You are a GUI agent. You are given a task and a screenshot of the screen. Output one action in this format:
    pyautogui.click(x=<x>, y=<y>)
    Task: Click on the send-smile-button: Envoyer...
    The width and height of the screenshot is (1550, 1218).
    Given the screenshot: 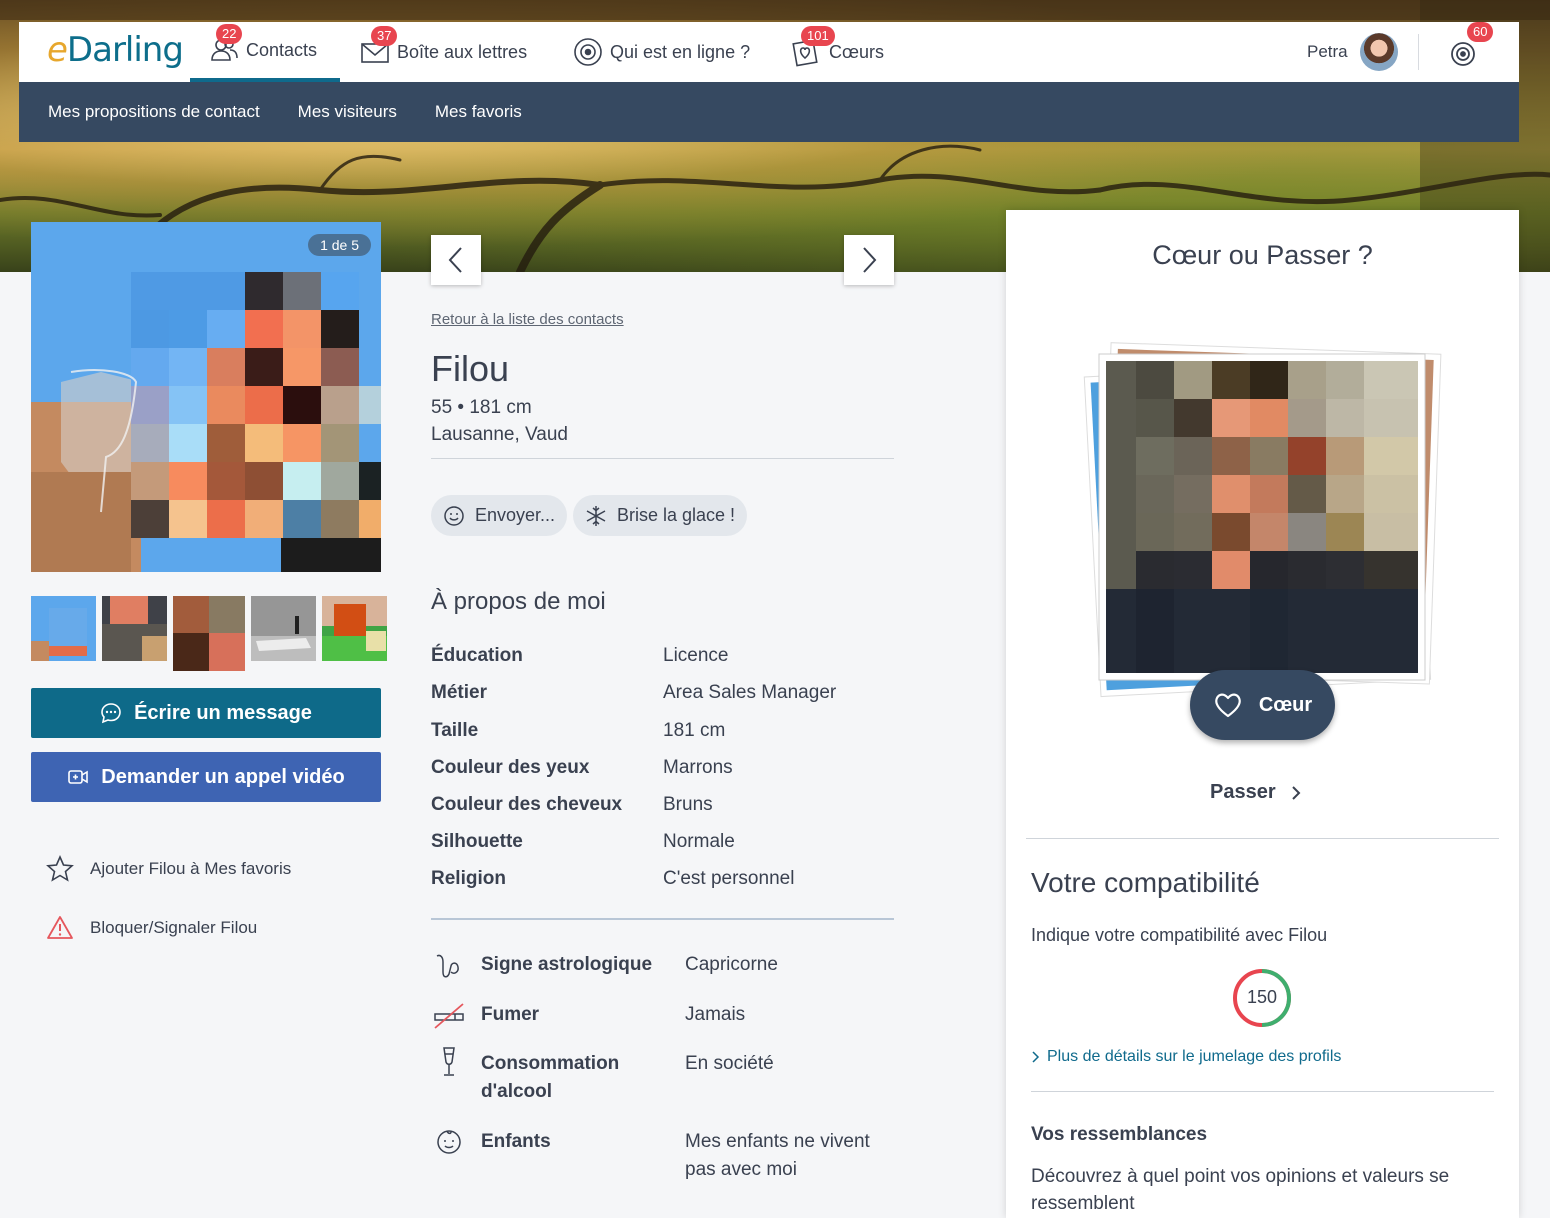 What is the action you would take?
    pyautogui.click(x=499, y=515)
    